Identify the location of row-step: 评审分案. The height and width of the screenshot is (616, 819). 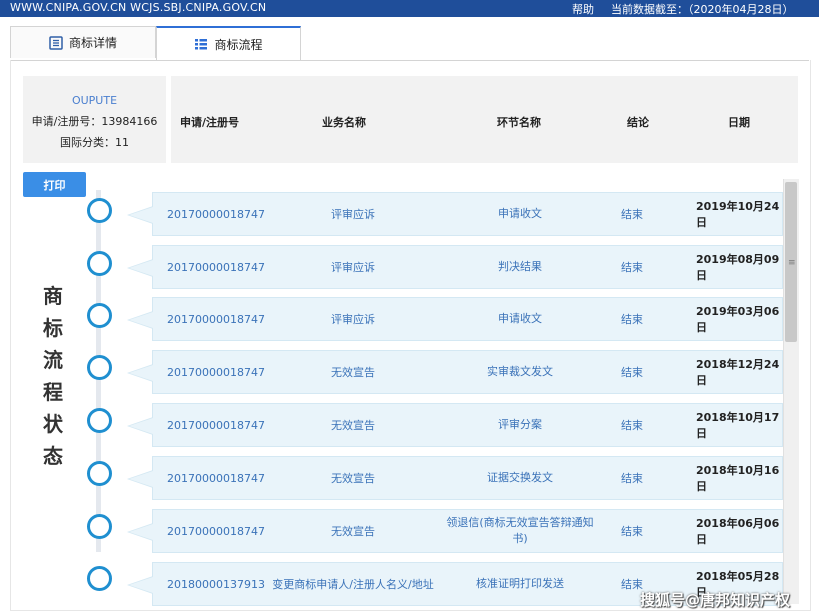
(520, 424).